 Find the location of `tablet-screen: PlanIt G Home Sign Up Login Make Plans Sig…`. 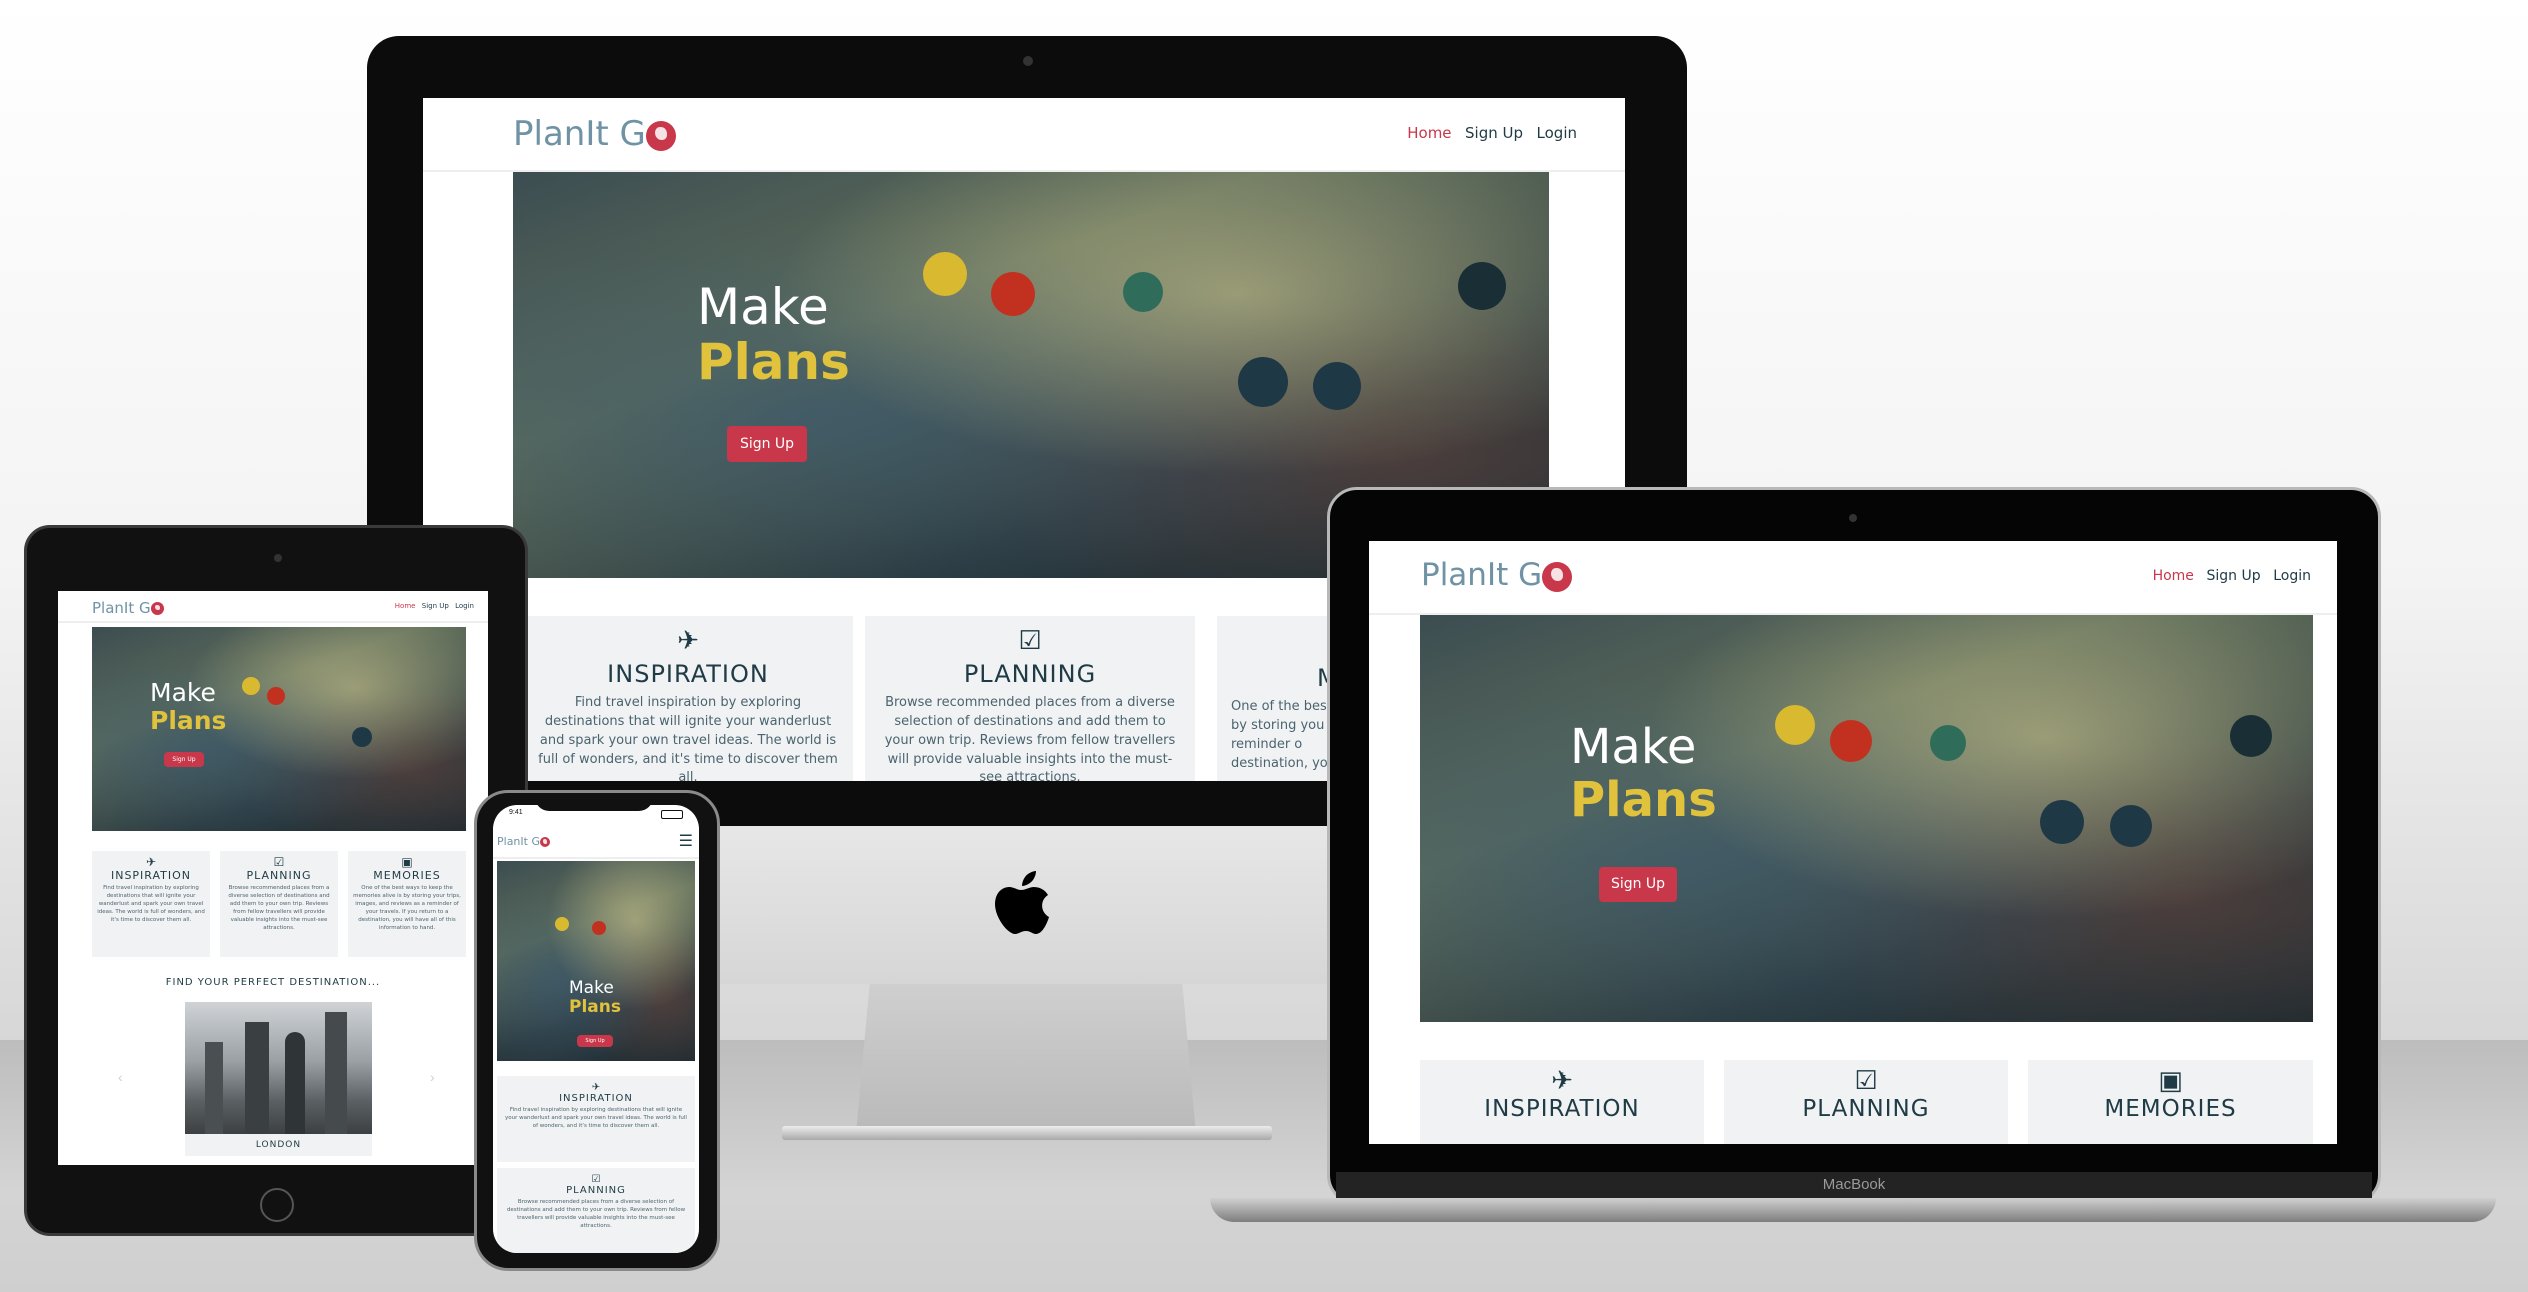

tablet-screen: PlanIt G Home Sign Up Login Make Plans Sig… is located at coordinates (273, 878).